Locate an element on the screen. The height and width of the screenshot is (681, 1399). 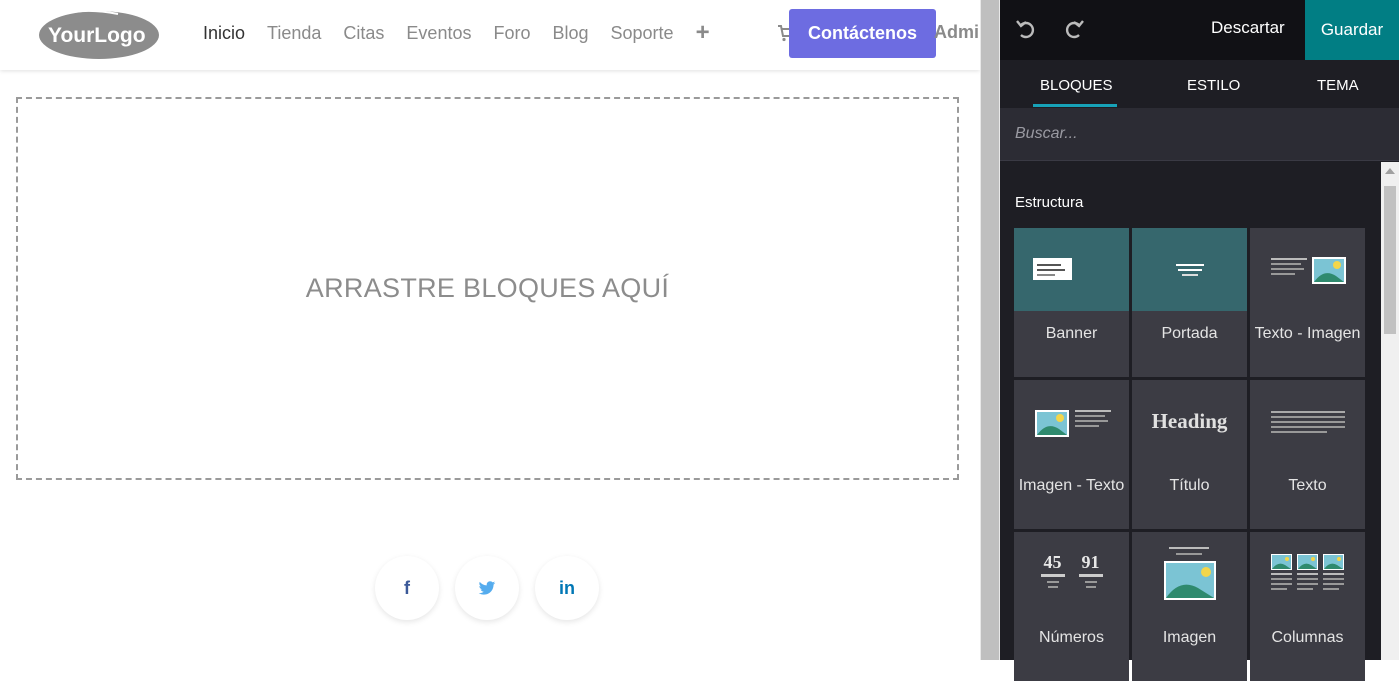
cover-icon is located at coordinates (1189, 269).